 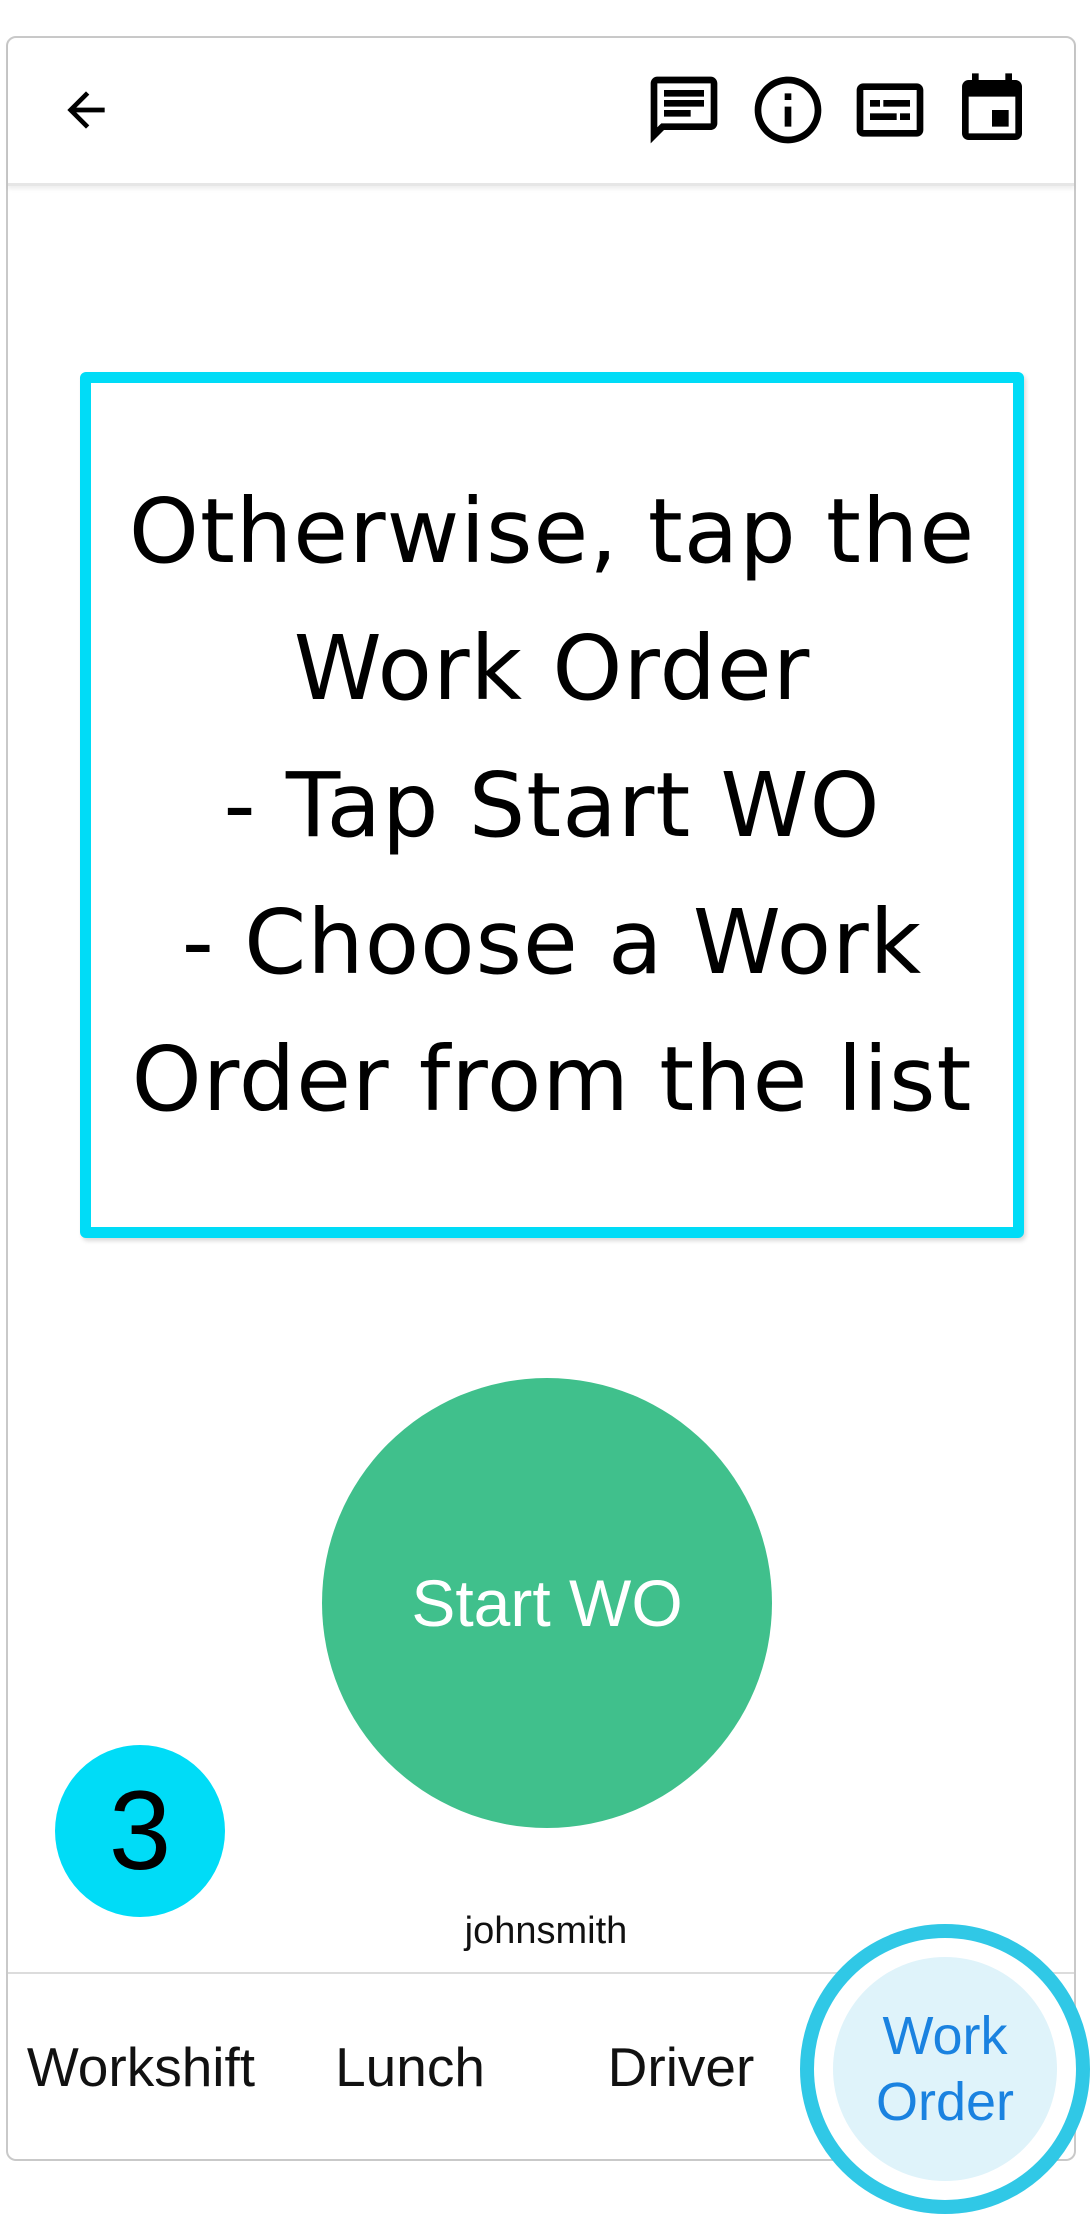 What do you see at coordinates (141, 2067) in the screenshot?
I see `tab-workshift: Workshift` at bounding box center [141, 2067].